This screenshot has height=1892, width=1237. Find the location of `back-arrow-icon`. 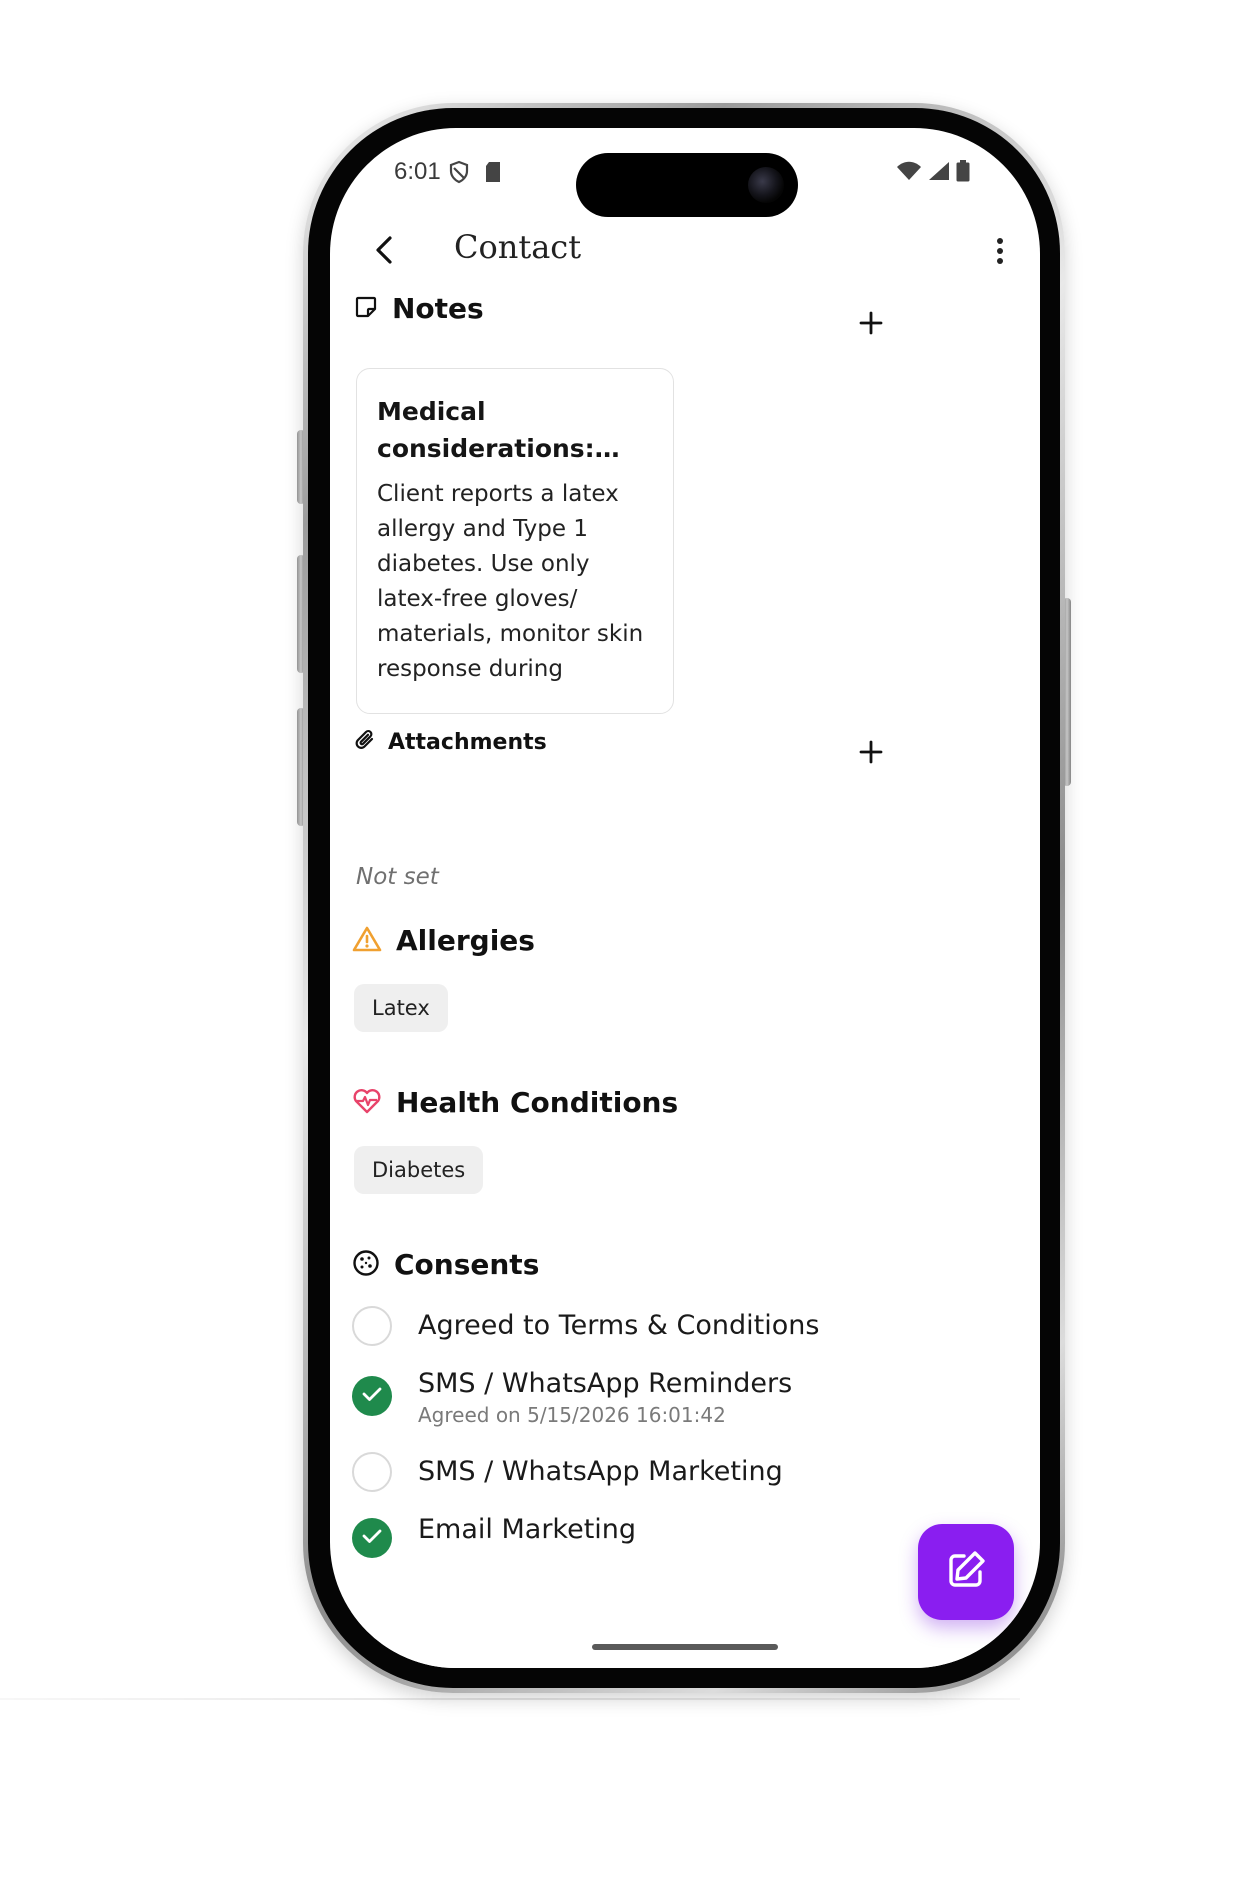

back-arrow-icon is located at coordinates (384, 250).